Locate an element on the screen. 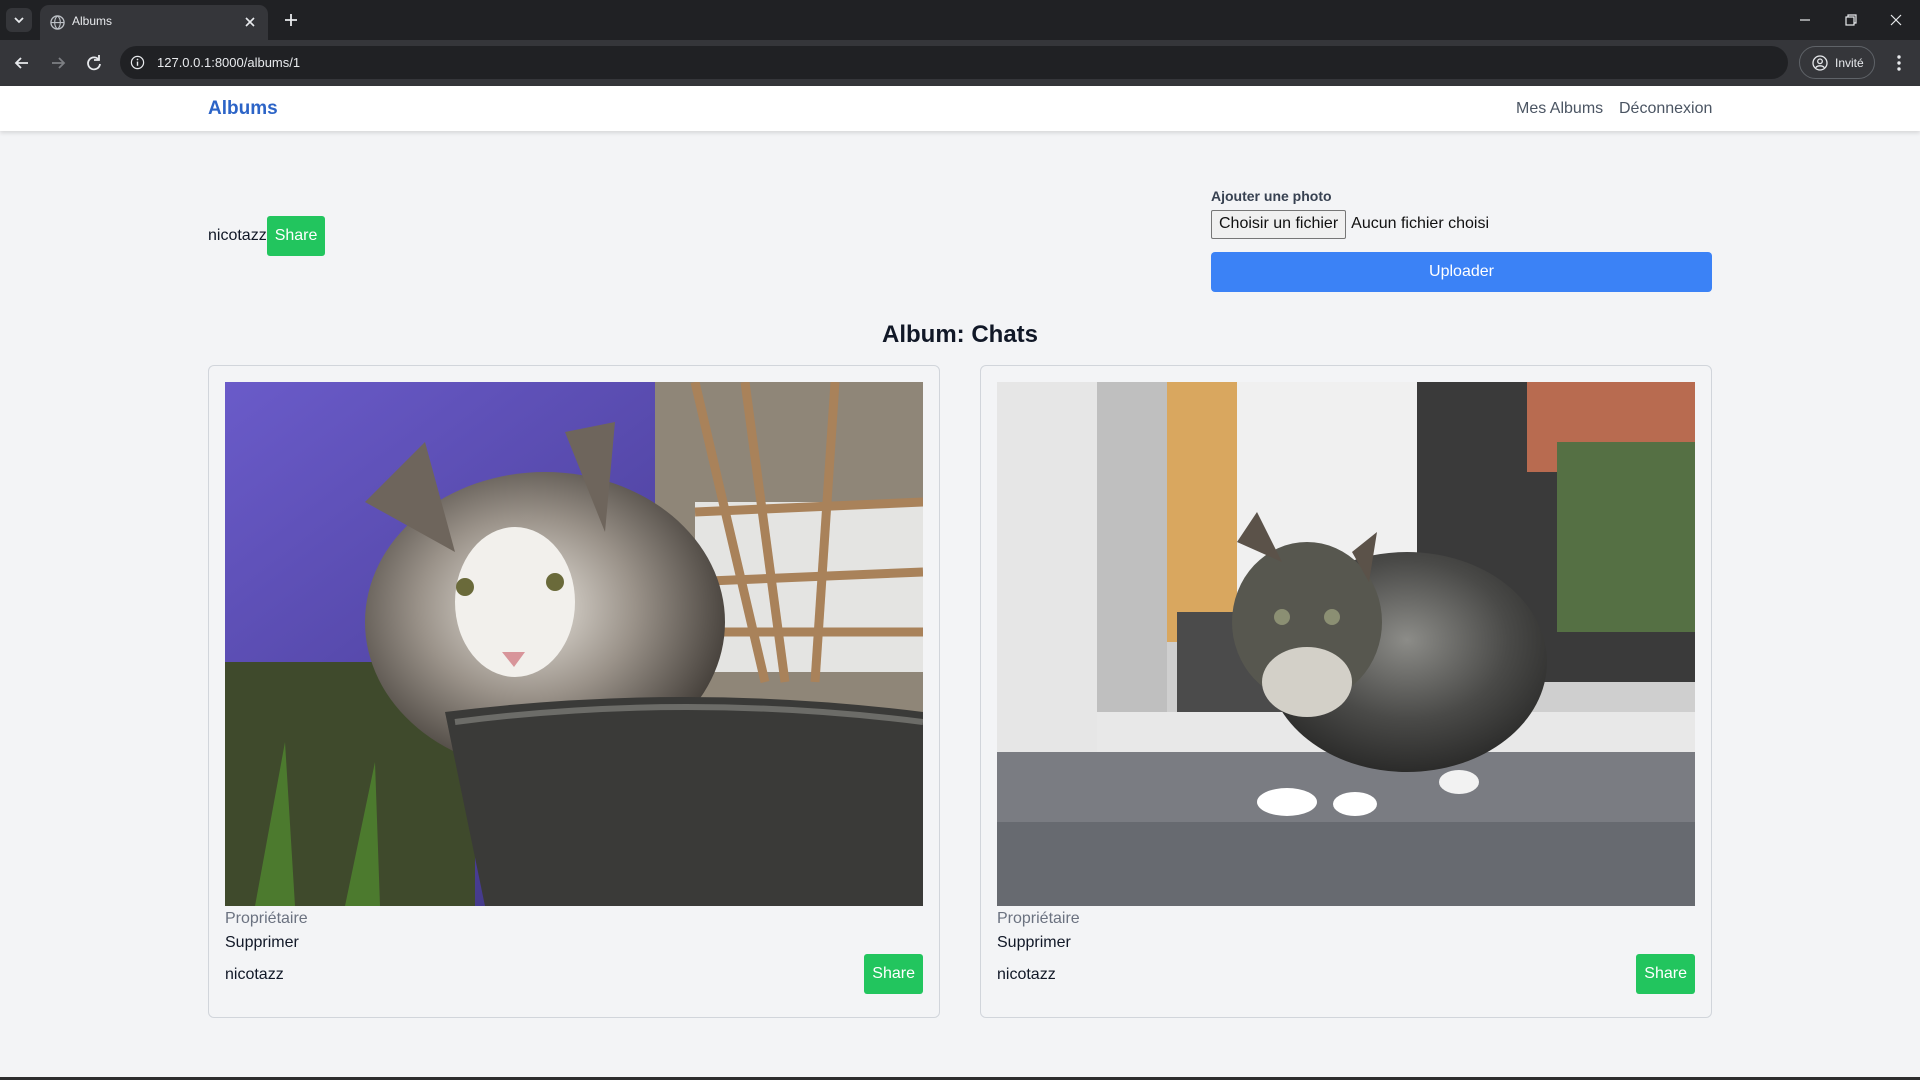 Image resolution: width=1920 pixels, height=1080 pixels. brand-link: Albums is located at coordinates (243, 109).